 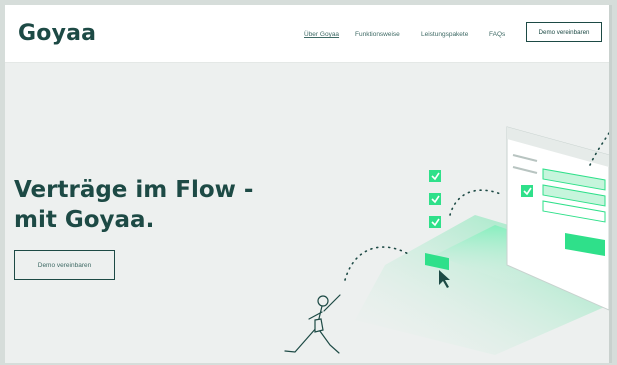 What do you see at coordinates (497, 34) in the screenshot?
I see `nav-link-faqs: FAQs` at bounding box center [497, 34].